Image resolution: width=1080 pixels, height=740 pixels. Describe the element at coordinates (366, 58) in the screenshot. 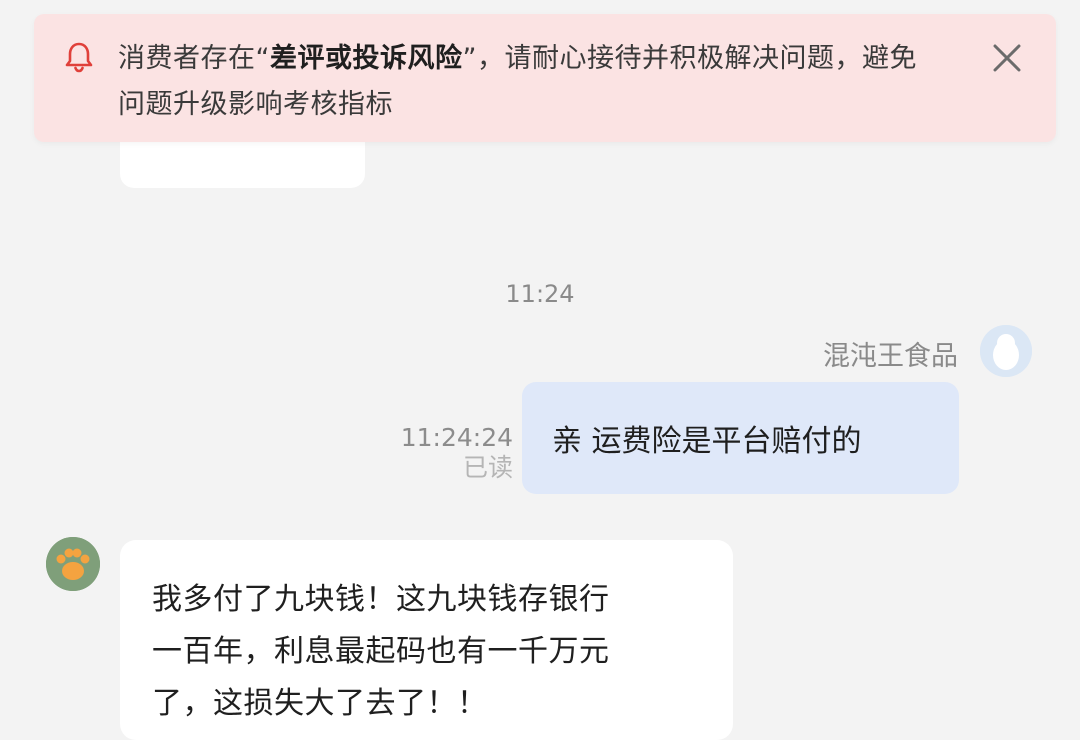

I see `banner-text-emphasis: 差评或投诉风险` at that location.